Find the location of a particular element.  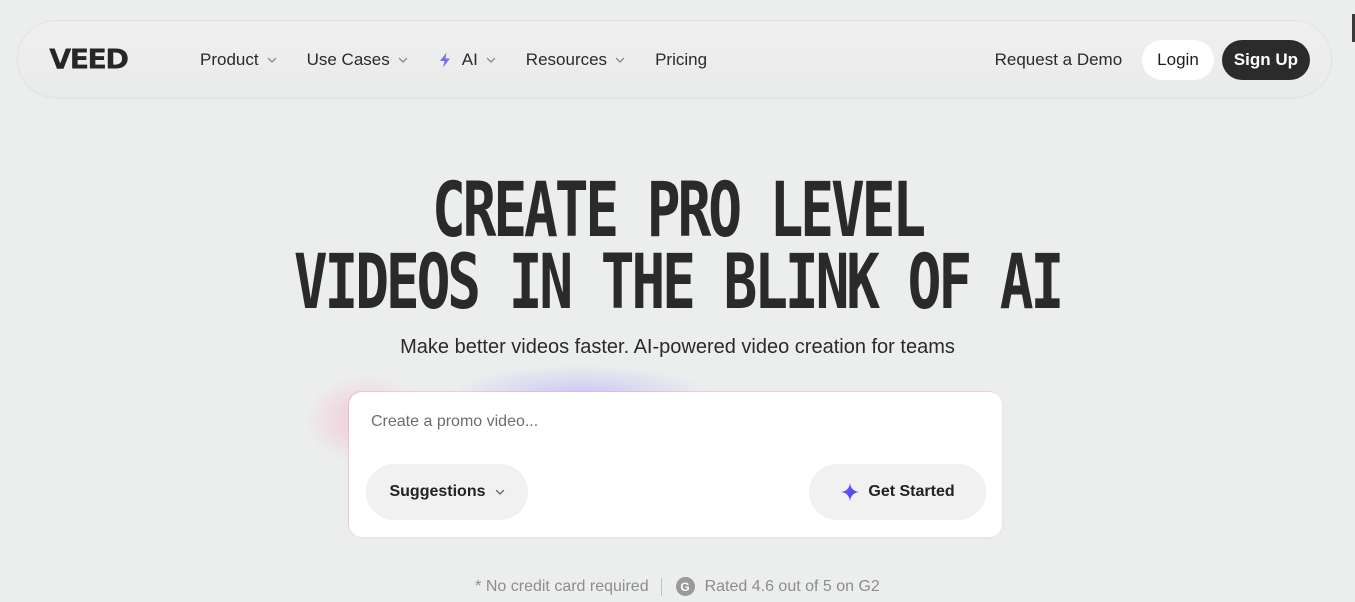

login-button: Login is located at coordinates (1178, 60).